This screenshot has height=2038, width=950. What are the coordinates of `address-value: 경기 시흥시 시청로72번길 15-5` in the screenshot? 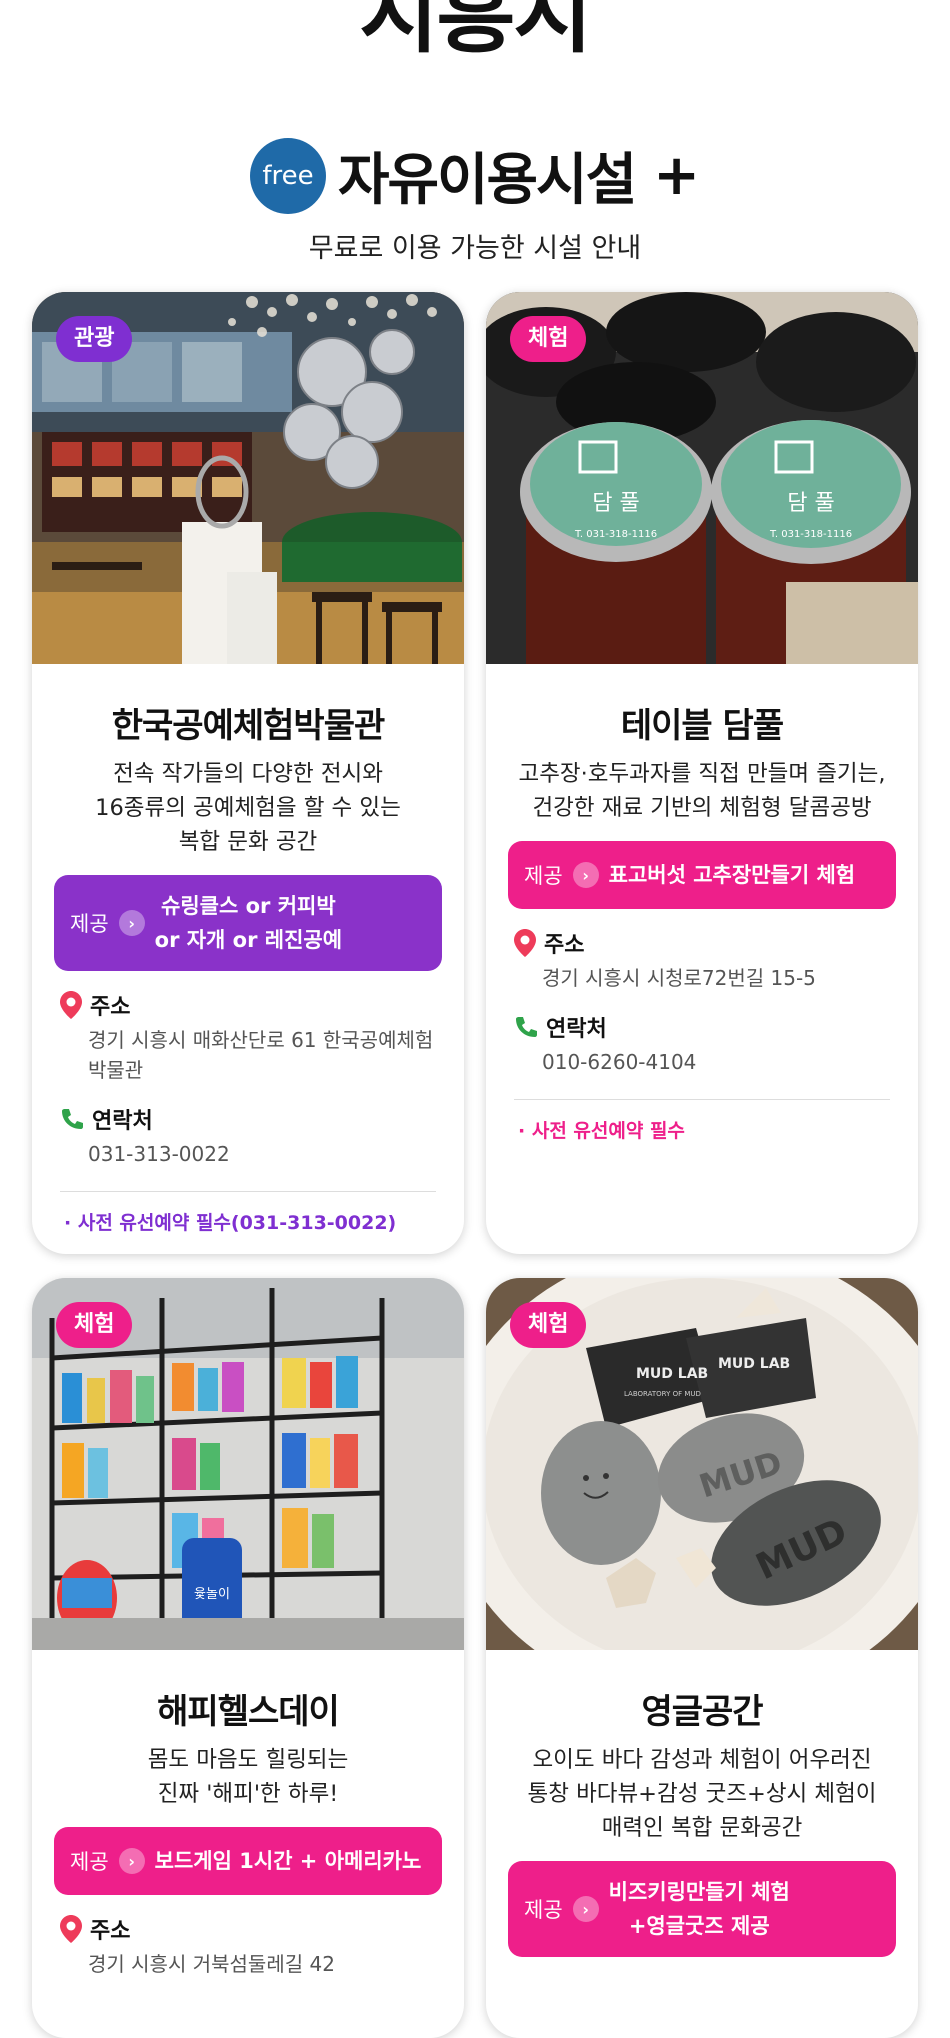 It's located at (679, 978).